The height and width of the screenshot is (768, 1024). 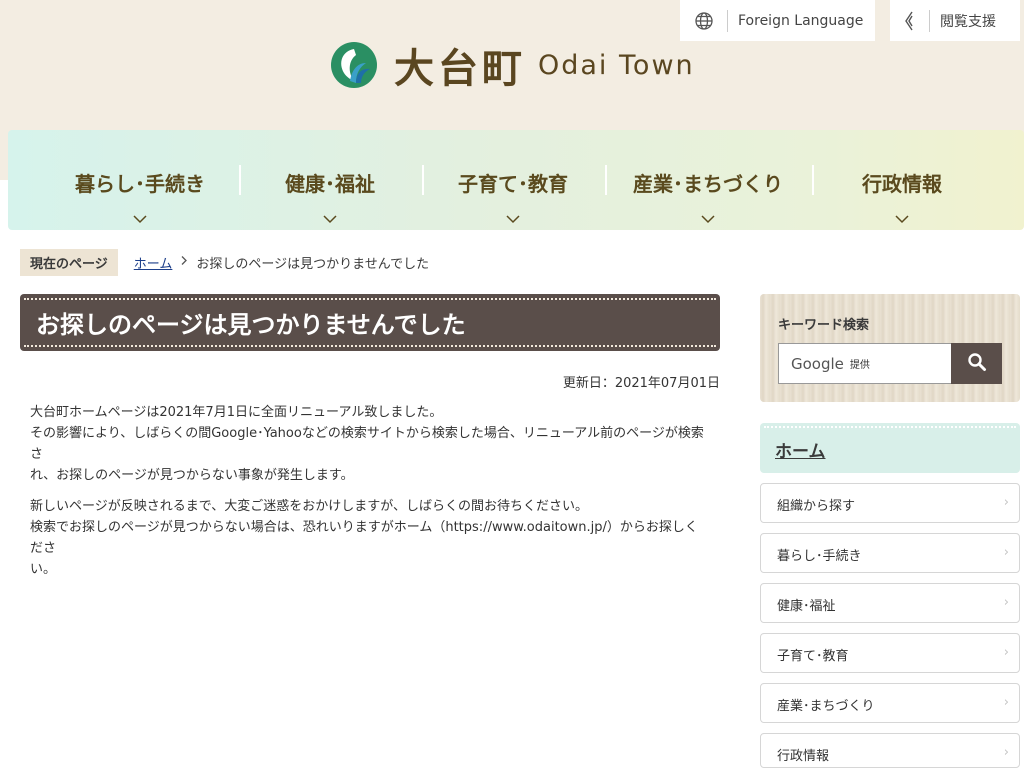 What do you see at coordinates (513, 184) in the screenshot?
I see `nav-label: 子育て･教育` at bounding box center [513, 184].